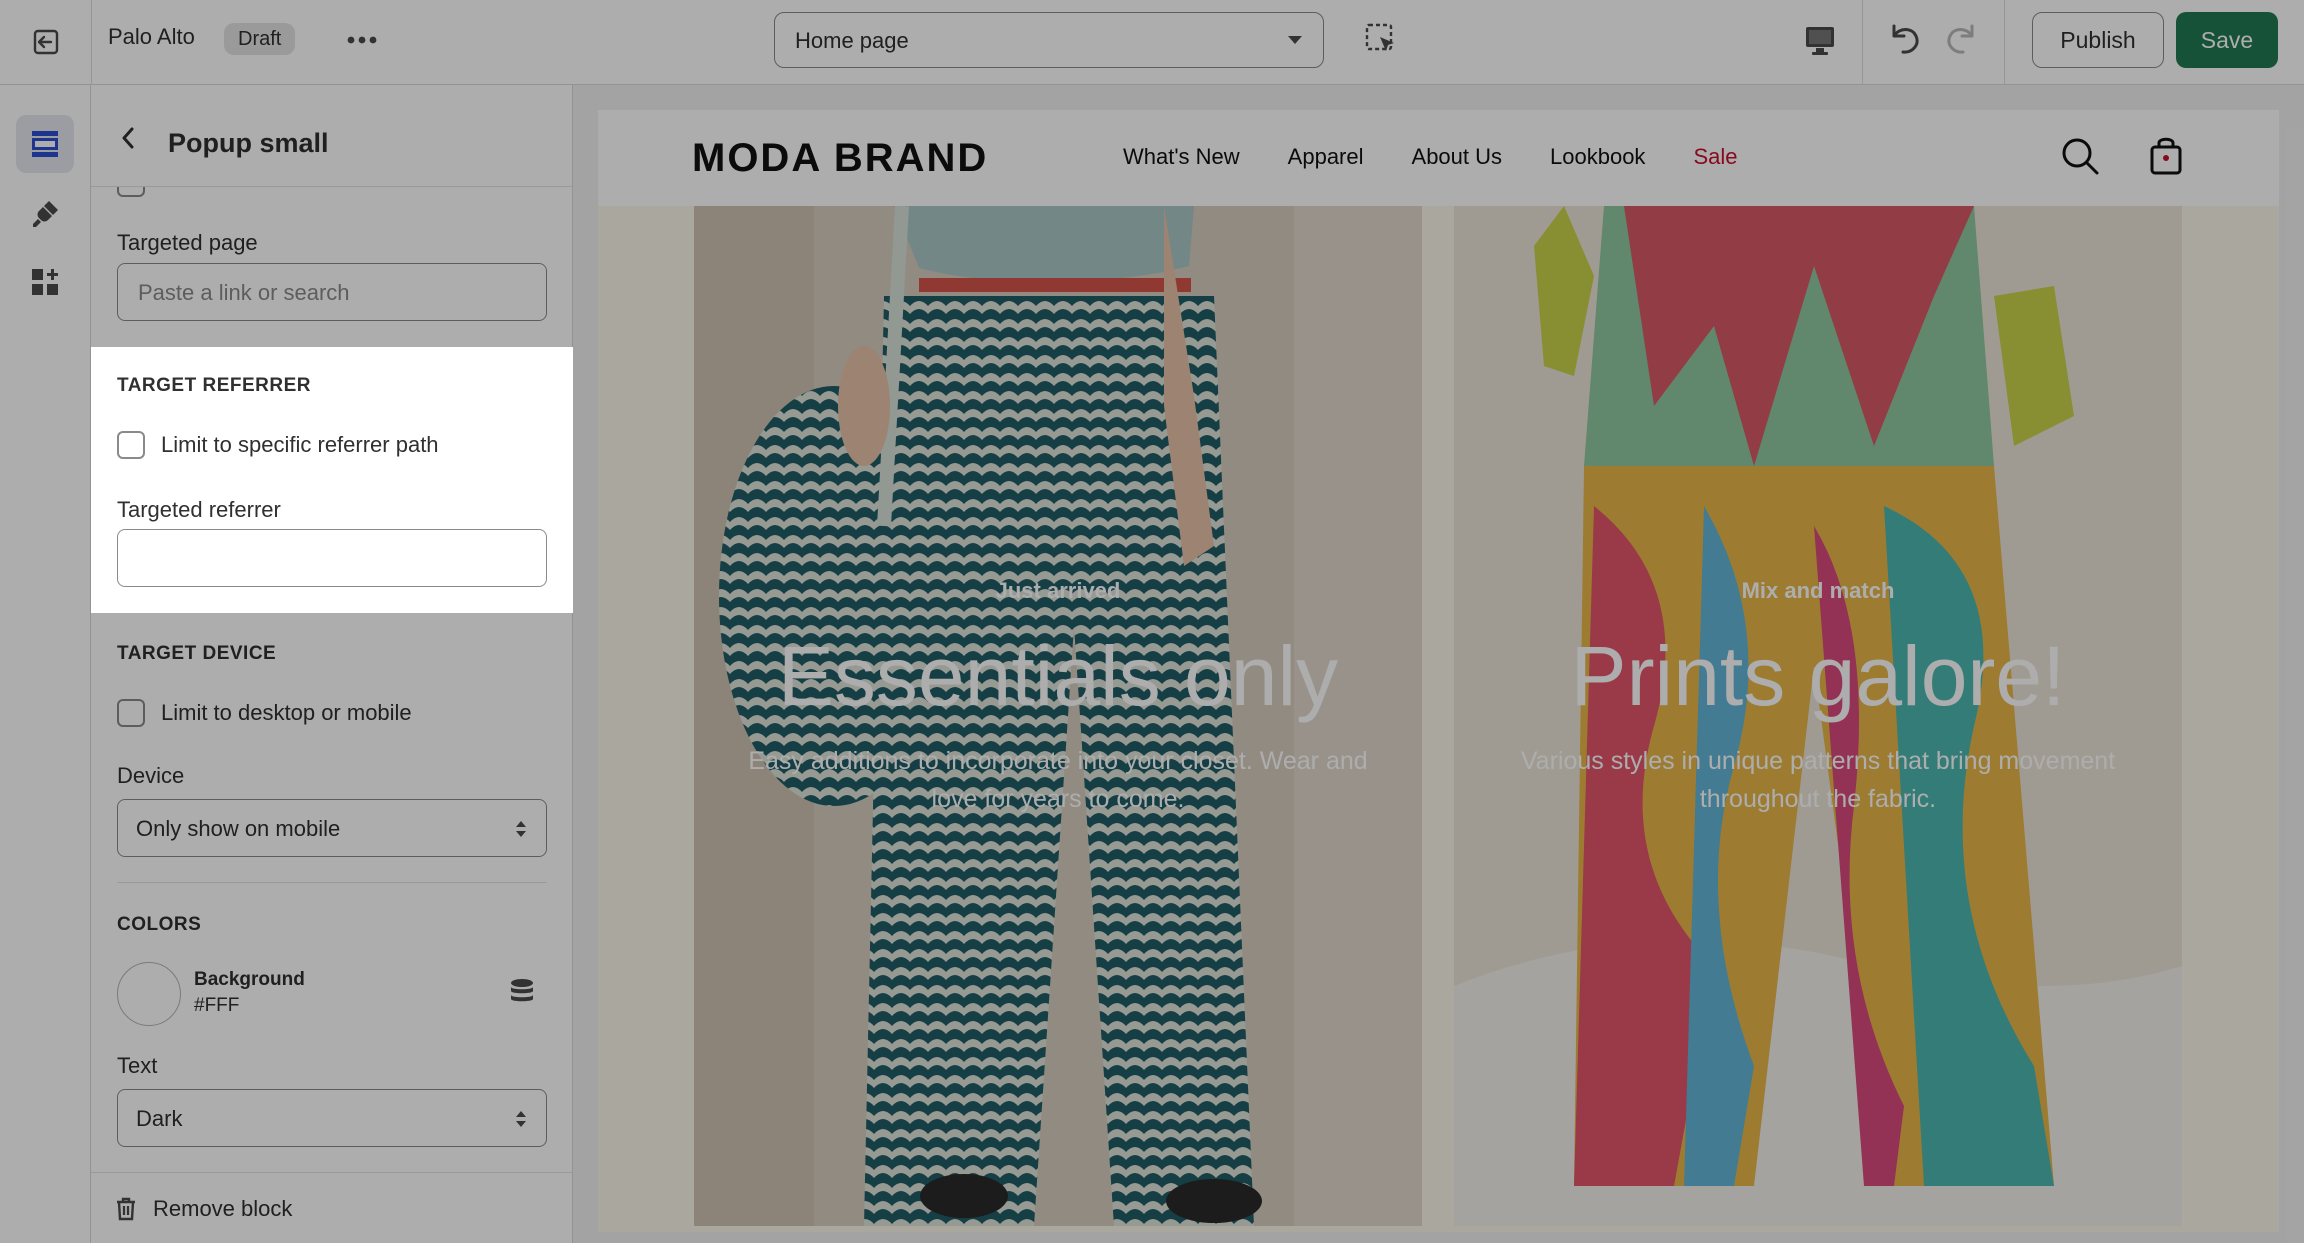  What do you see at coordinates (331, 1207) in the screenshot?
I see `panel-footer: Remove block` at bounding box center [331, 1207].